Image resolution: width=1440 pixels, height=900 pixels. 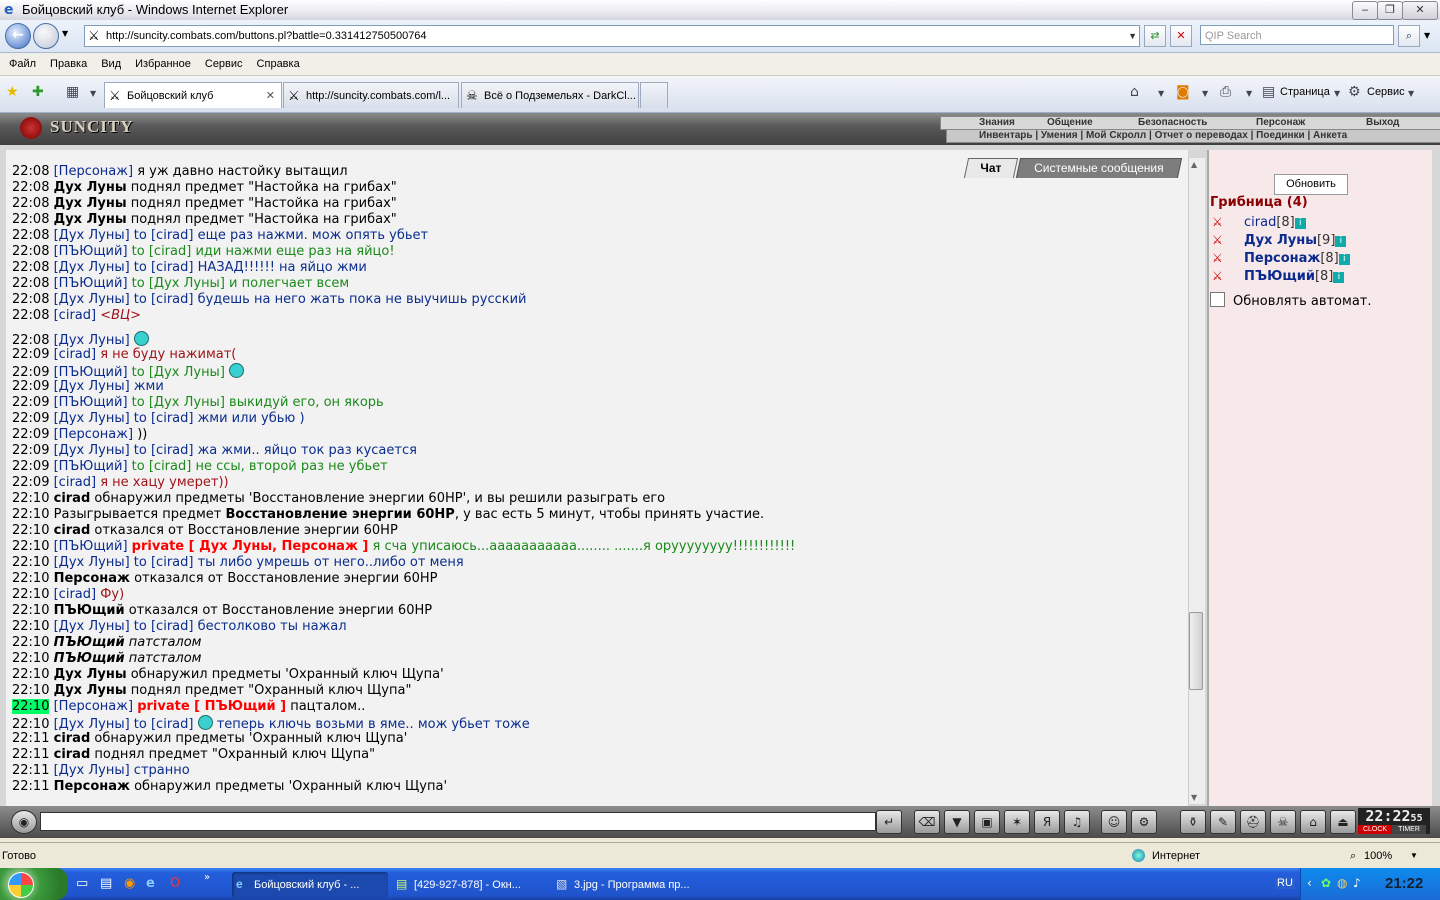 What do you see at coordinates (1305, 92) in the screenshot?
I see `page-menu-button: Страница` at bounding box center [1305, 92].